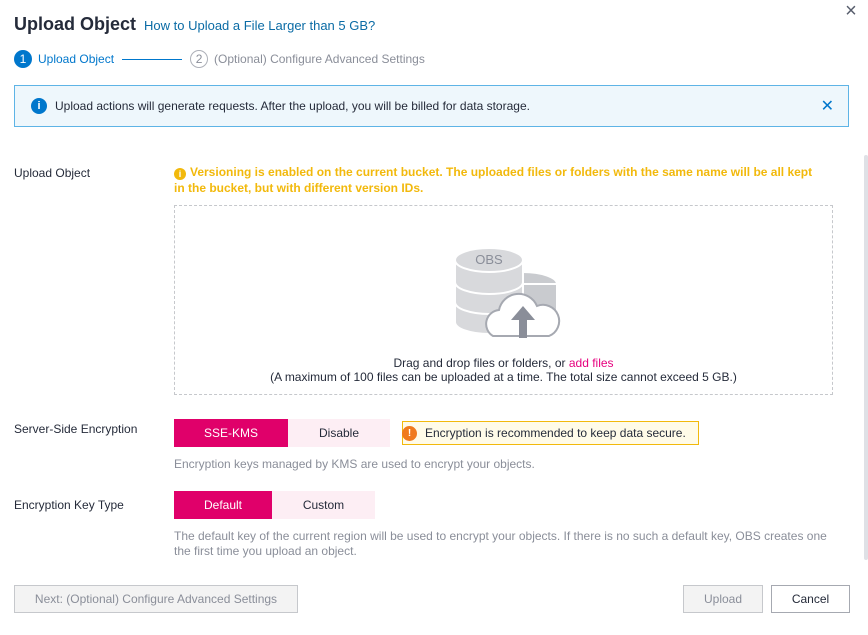 The image size is (868, 635). What do you see at coordinates (489, 259) in the screenshot?
I see `obs-illustration-label: OBS` at bounding box center [489, 259].